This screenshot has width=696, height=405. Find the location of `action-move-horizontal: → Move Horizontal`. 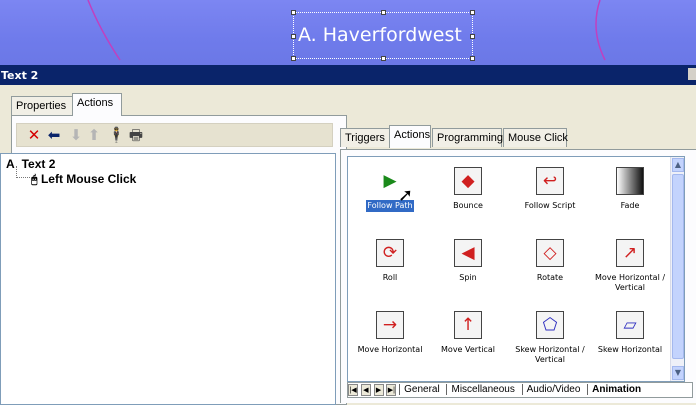

action-move-horizontal: → Move Horizontal is located at coordinates (390, 333).